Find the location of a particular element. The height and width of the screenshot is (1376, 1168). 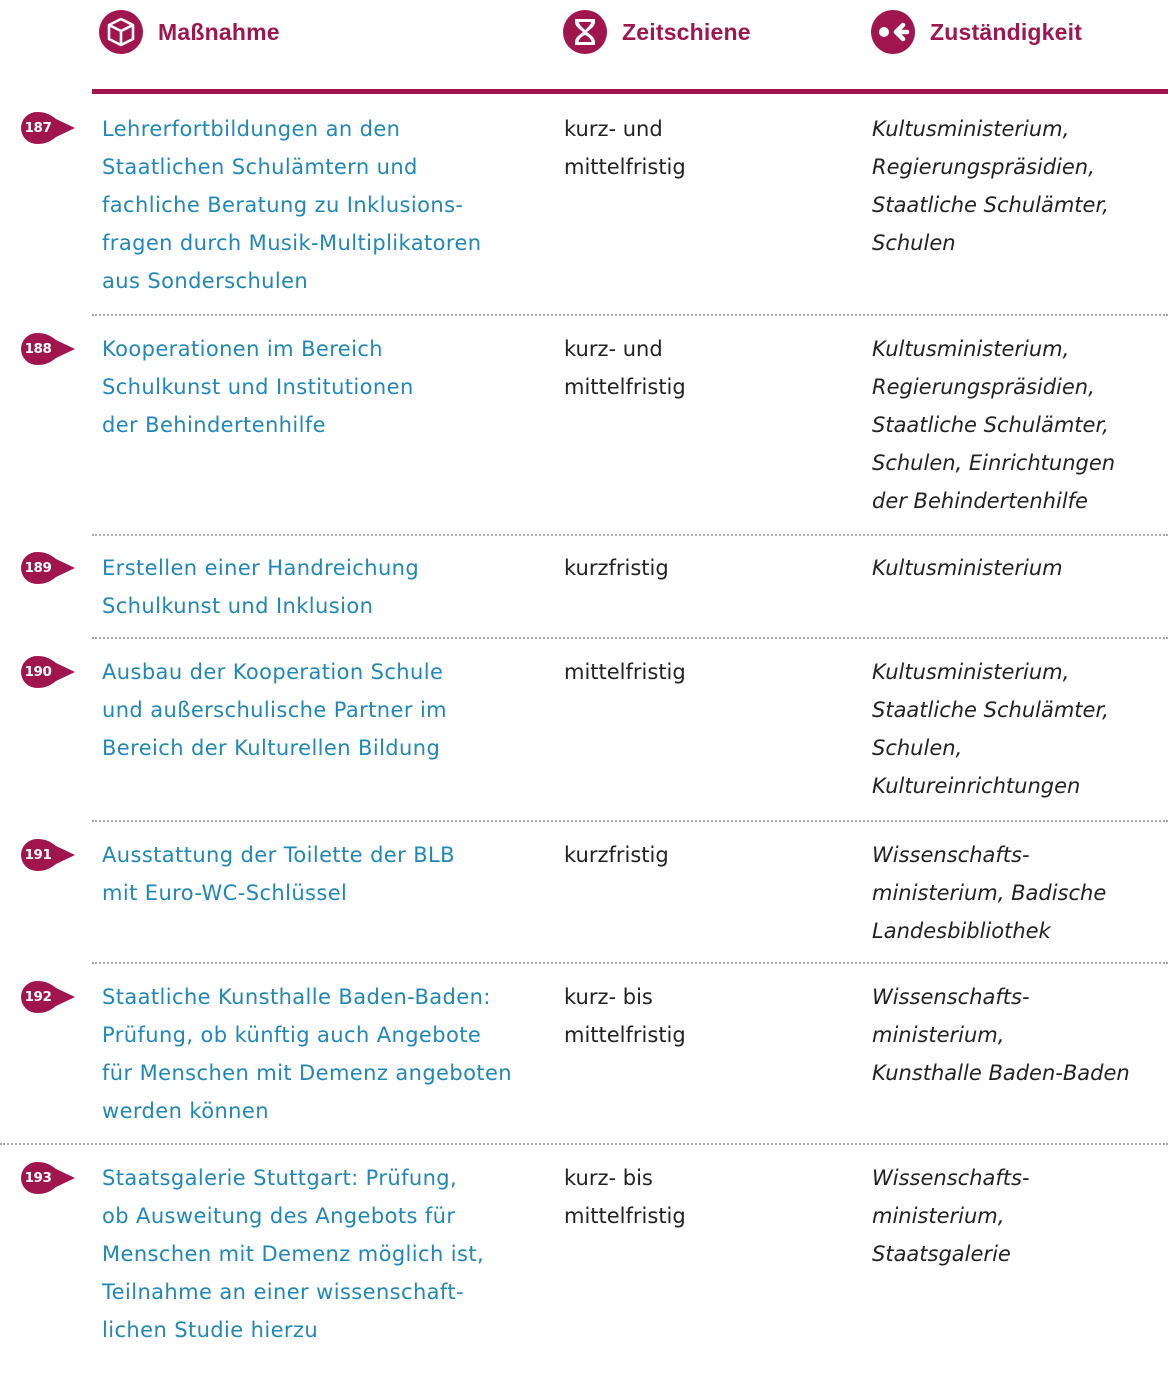

number-badge: 190 is located at coordinates (48, 672).